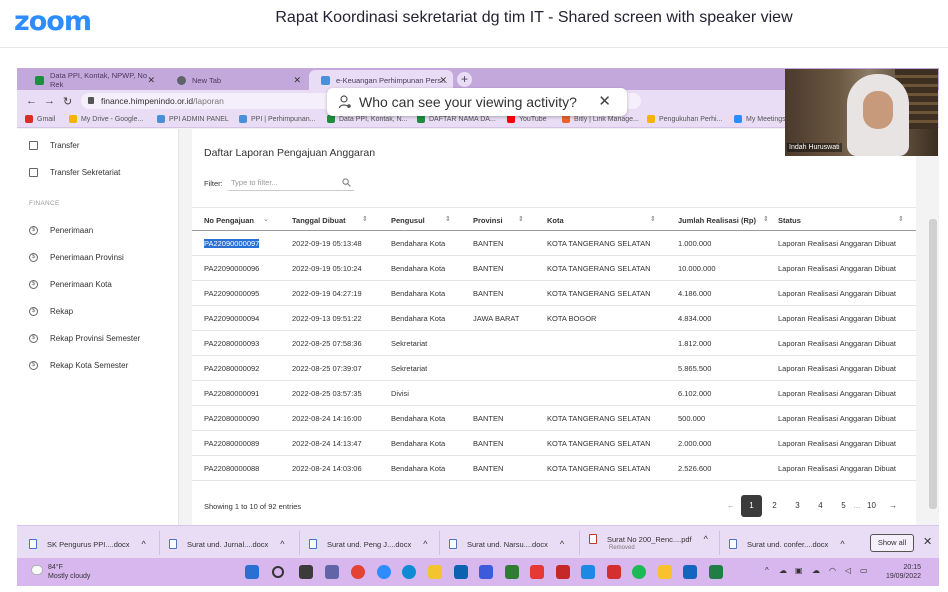  What do you see at coordinates (193, 119) in the screenshot?
I see `bookmark-ppi-admin: PPI ADMIN PANEL` at bounding box center [193, 119].